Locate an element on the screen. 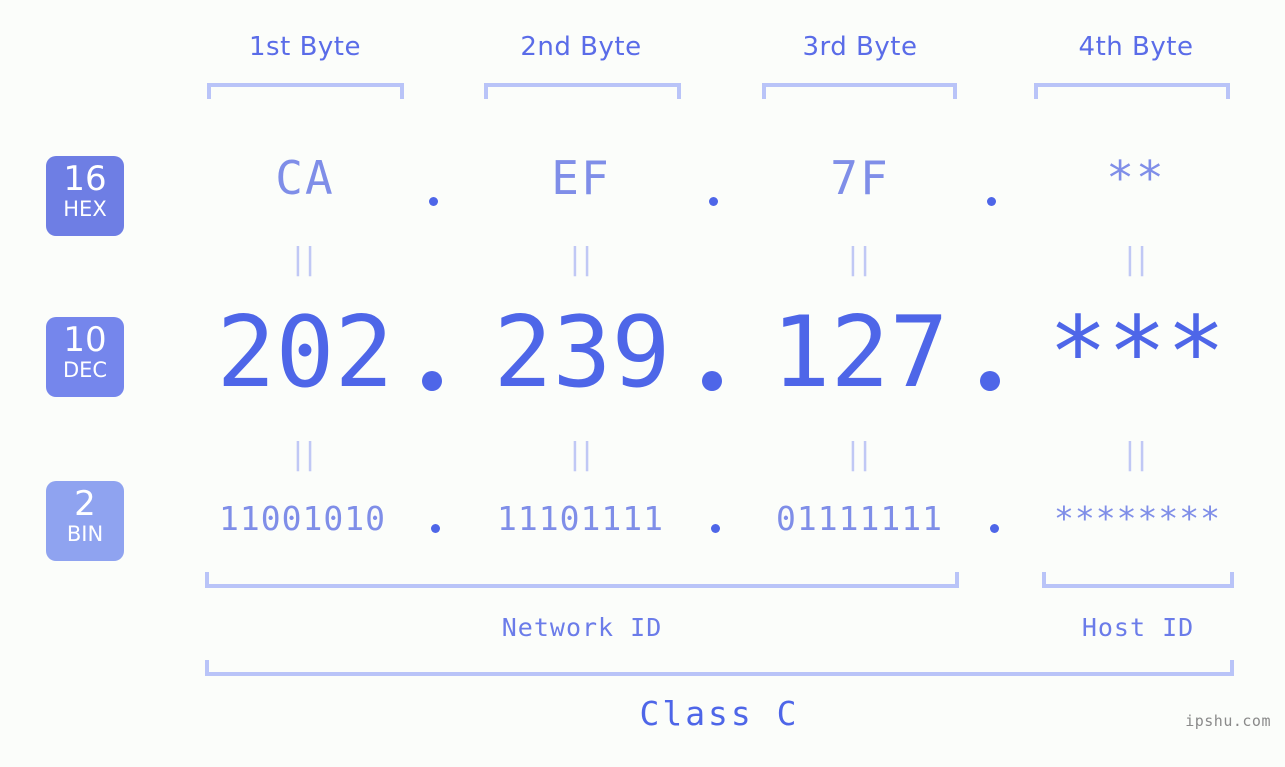 This screenshot has height=767, width=1285. hex-byte-4: ** is located at coordinates (1136, 178).